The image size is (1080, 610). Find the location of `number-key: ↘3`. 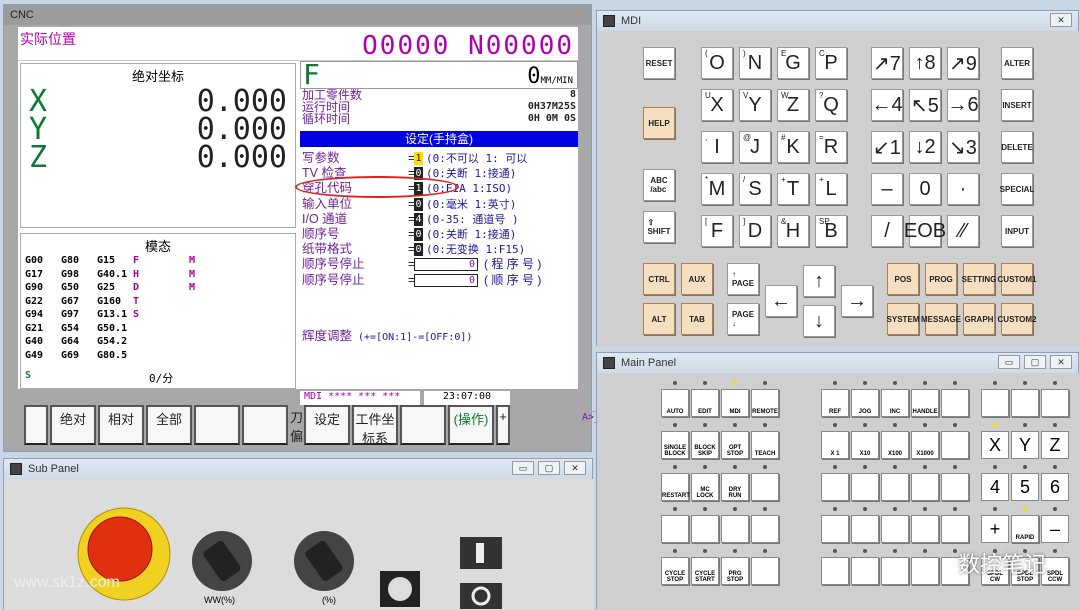

number-key: ↘3 is located at coordinates (963, 147).